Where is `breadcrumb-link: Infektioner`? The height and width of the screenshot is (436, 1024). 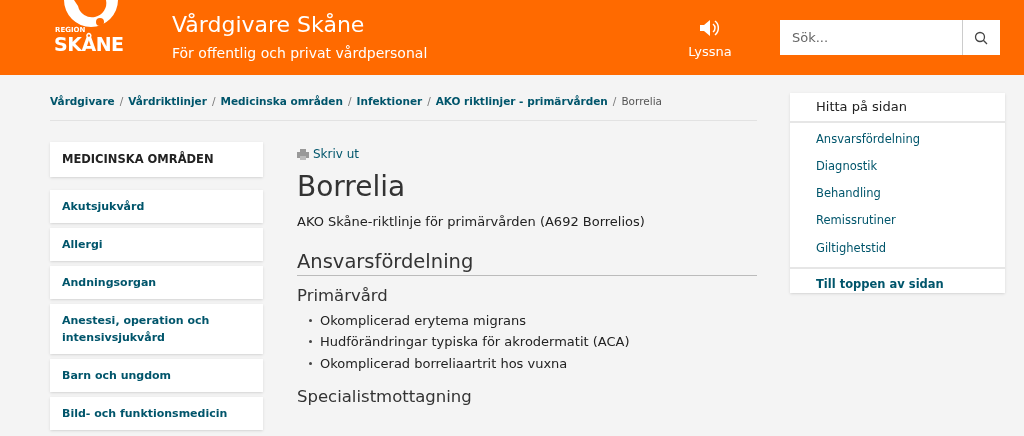
breadcrumb-link: Infektioner is located at coordinates (389, 101).